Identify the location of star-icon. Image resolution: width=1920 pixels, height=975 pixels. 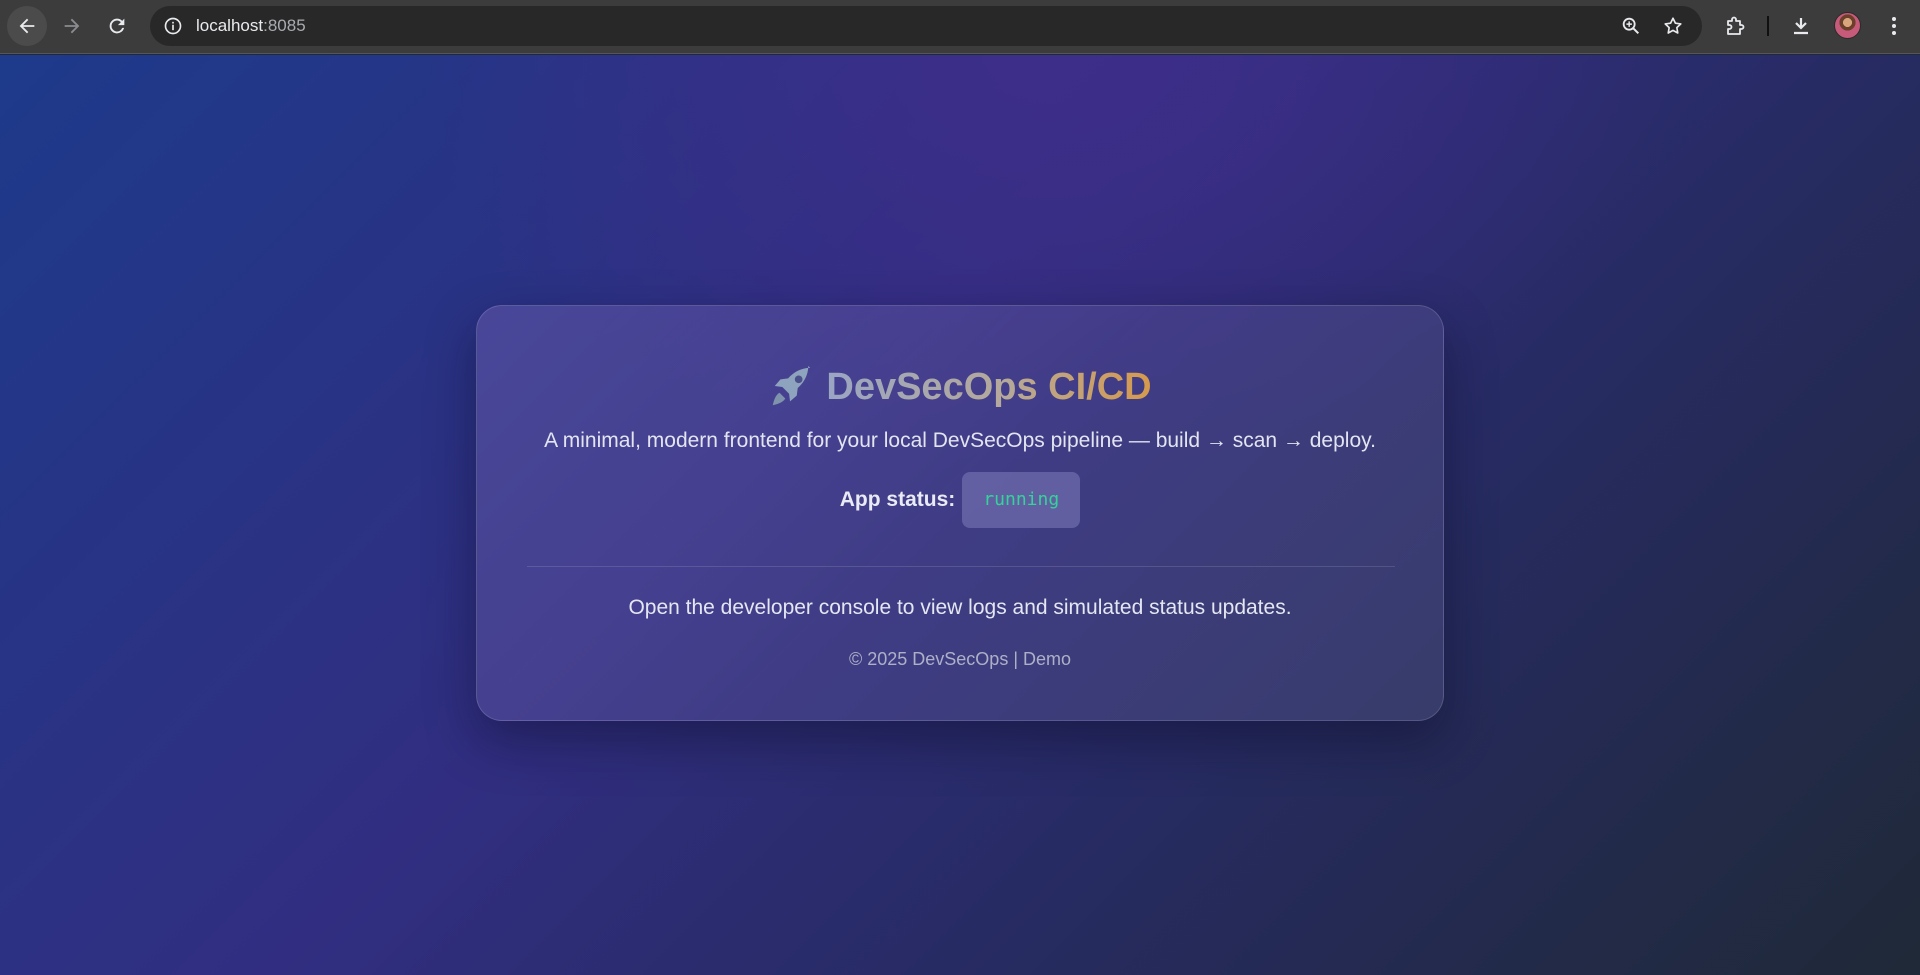
(1673, 26).